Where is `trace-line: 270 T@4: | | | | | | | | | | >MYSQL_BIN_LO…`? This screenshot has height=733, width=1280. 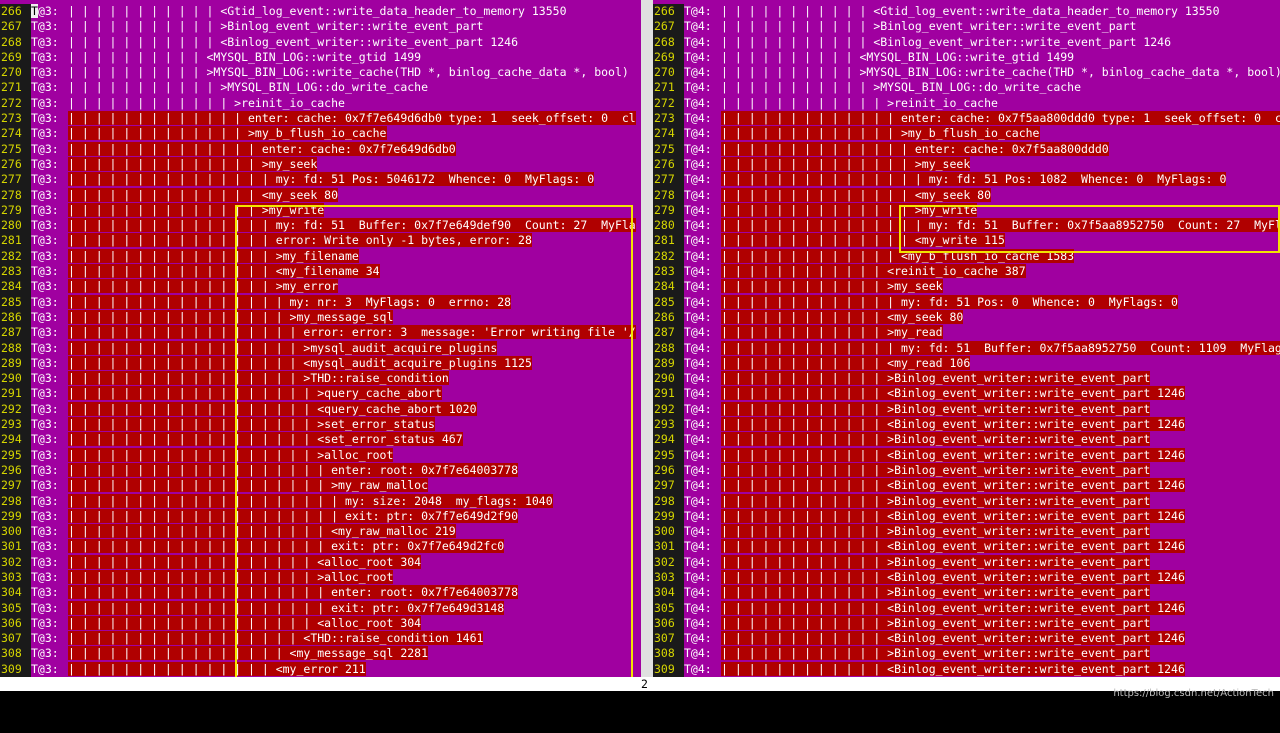 trace-line: 270 T@4: | | | | | | | | | | >MYSQL_BIN_LO… is located at coordinates (966, 73).